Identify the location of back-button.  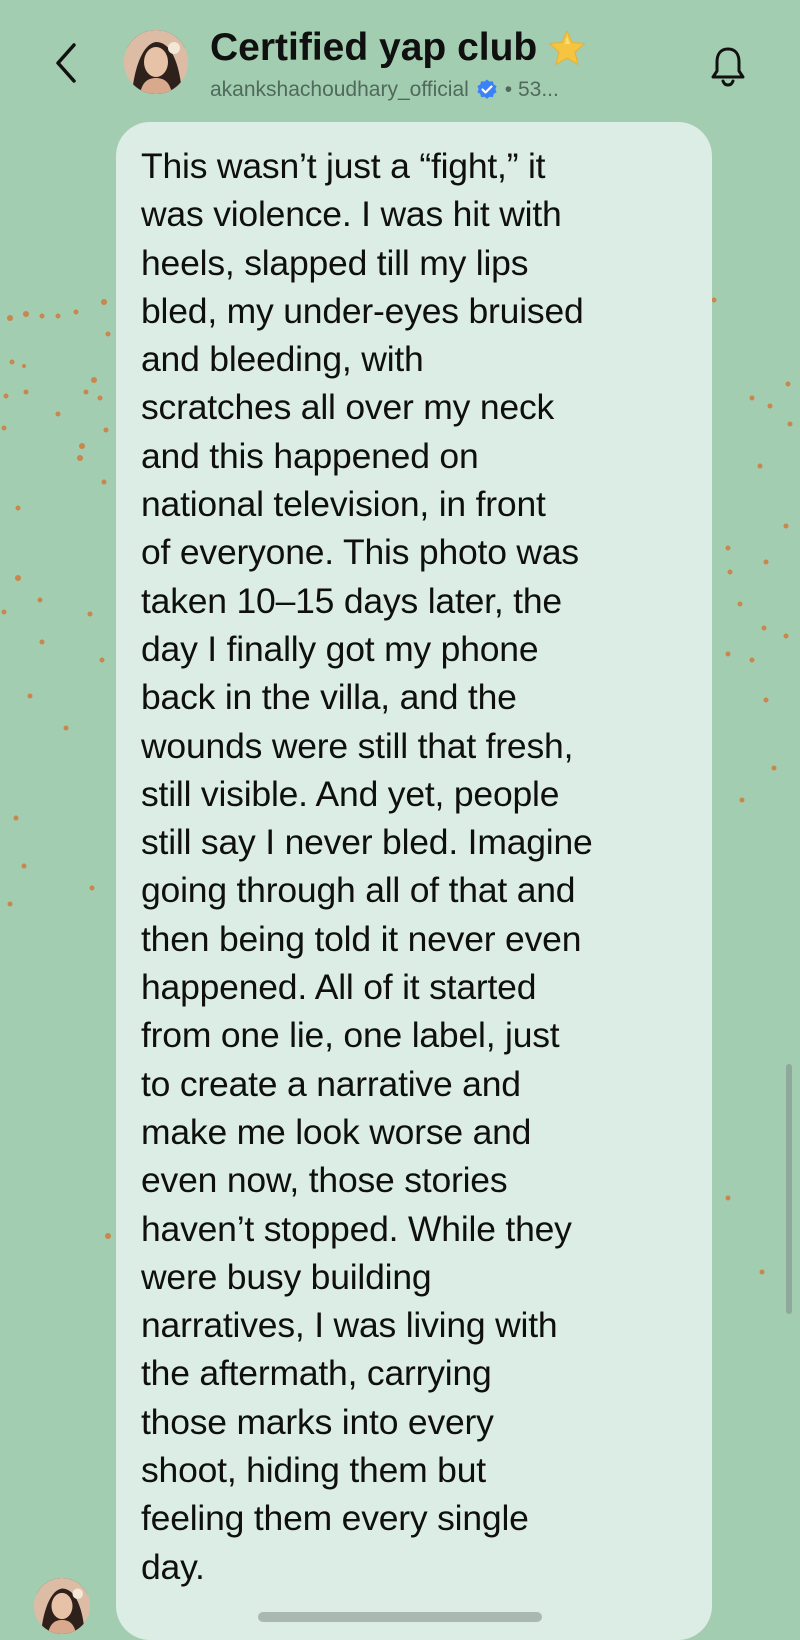
(66, 63).